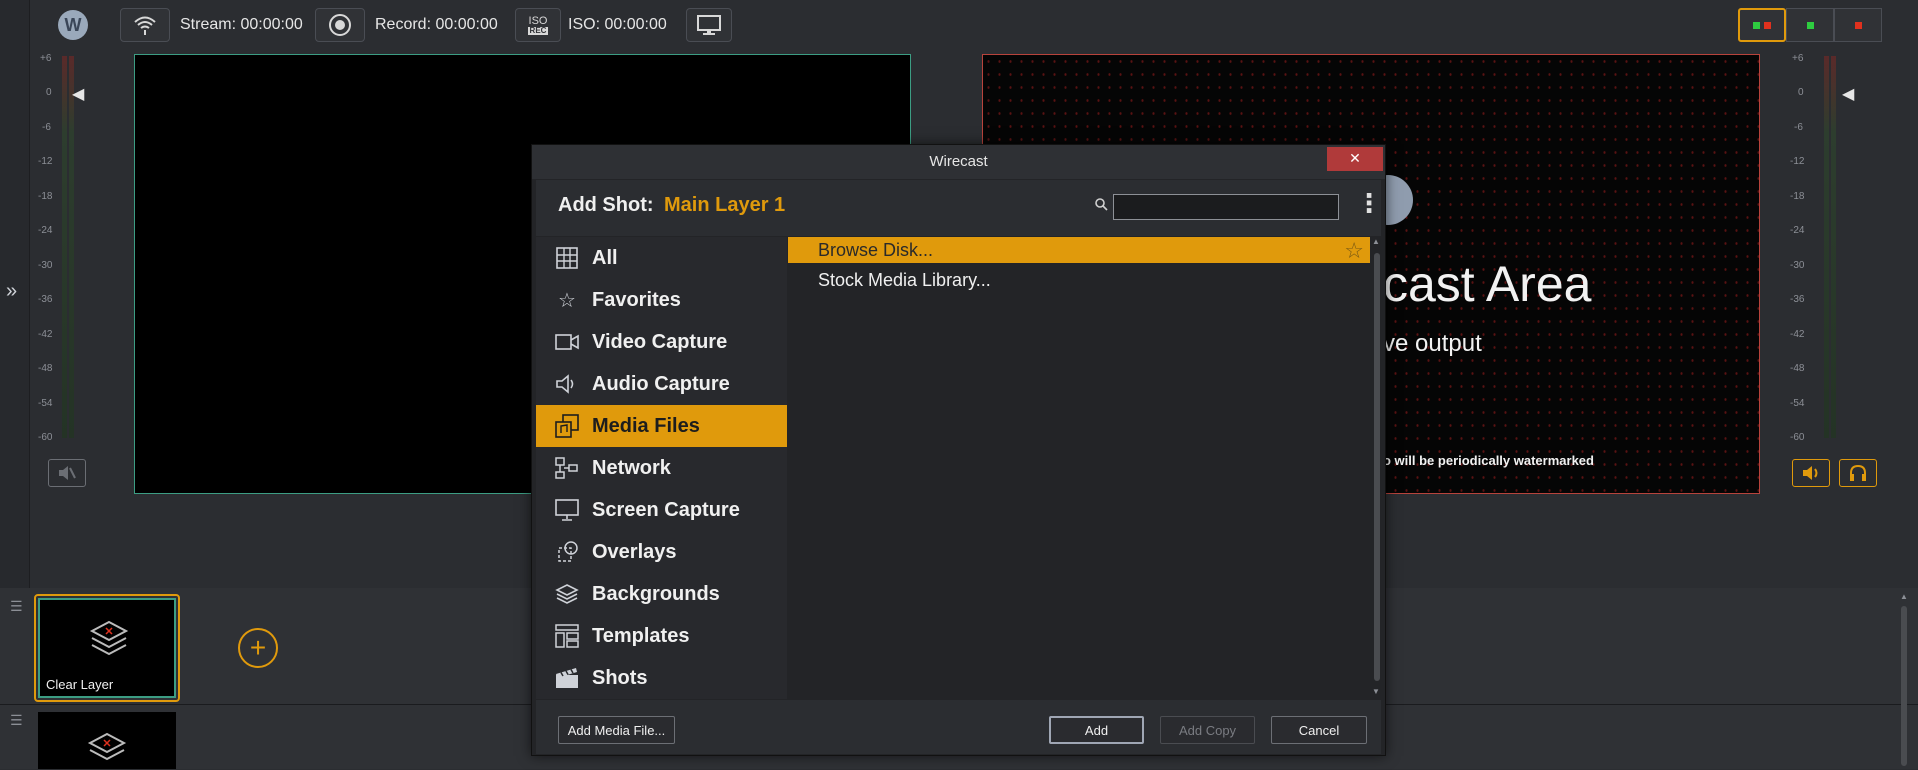  I want to click on record-button, so click(340, 25).